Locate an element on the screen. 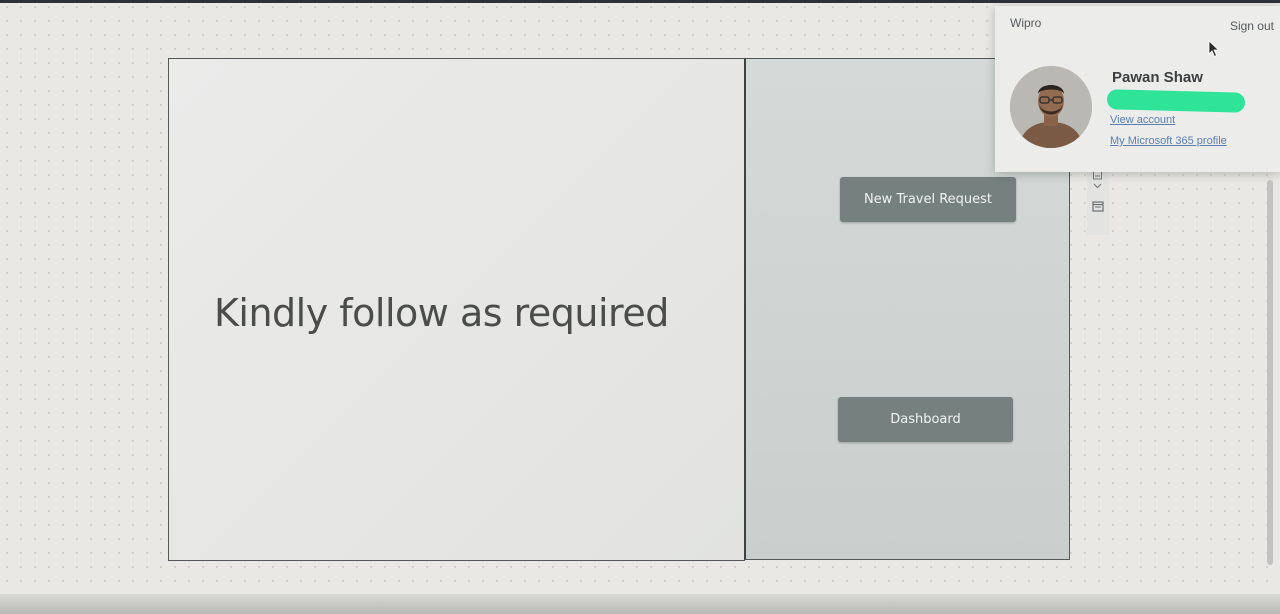  avatar is located at coordinates (1051, 107).